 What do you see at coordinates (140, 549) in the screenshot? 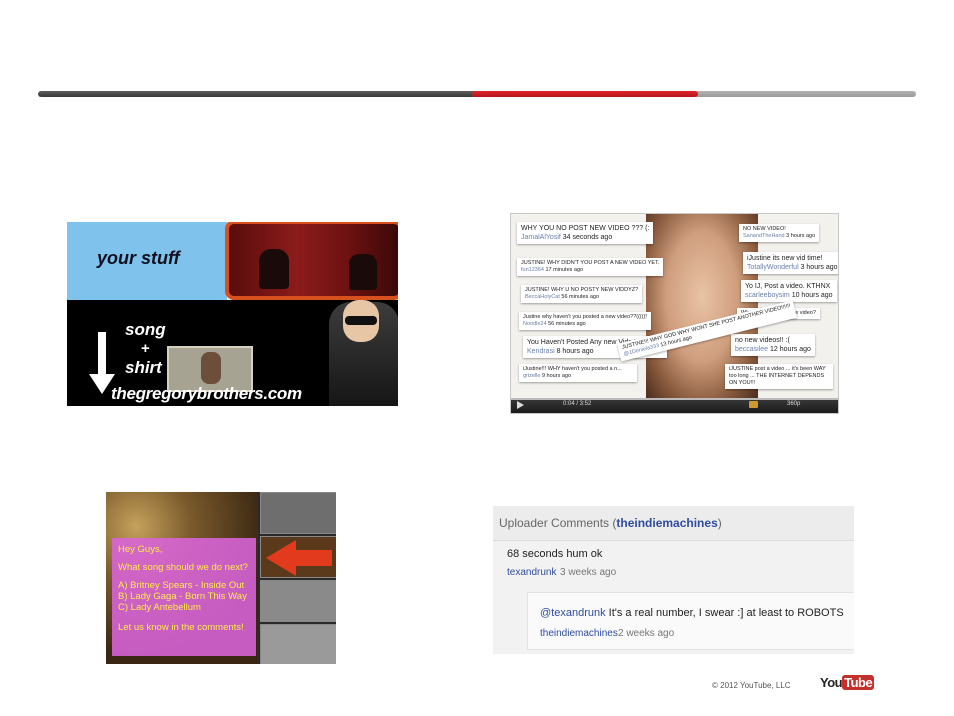
I see `annotation-line: Hey Guys,` at bounding box center [140, 549].